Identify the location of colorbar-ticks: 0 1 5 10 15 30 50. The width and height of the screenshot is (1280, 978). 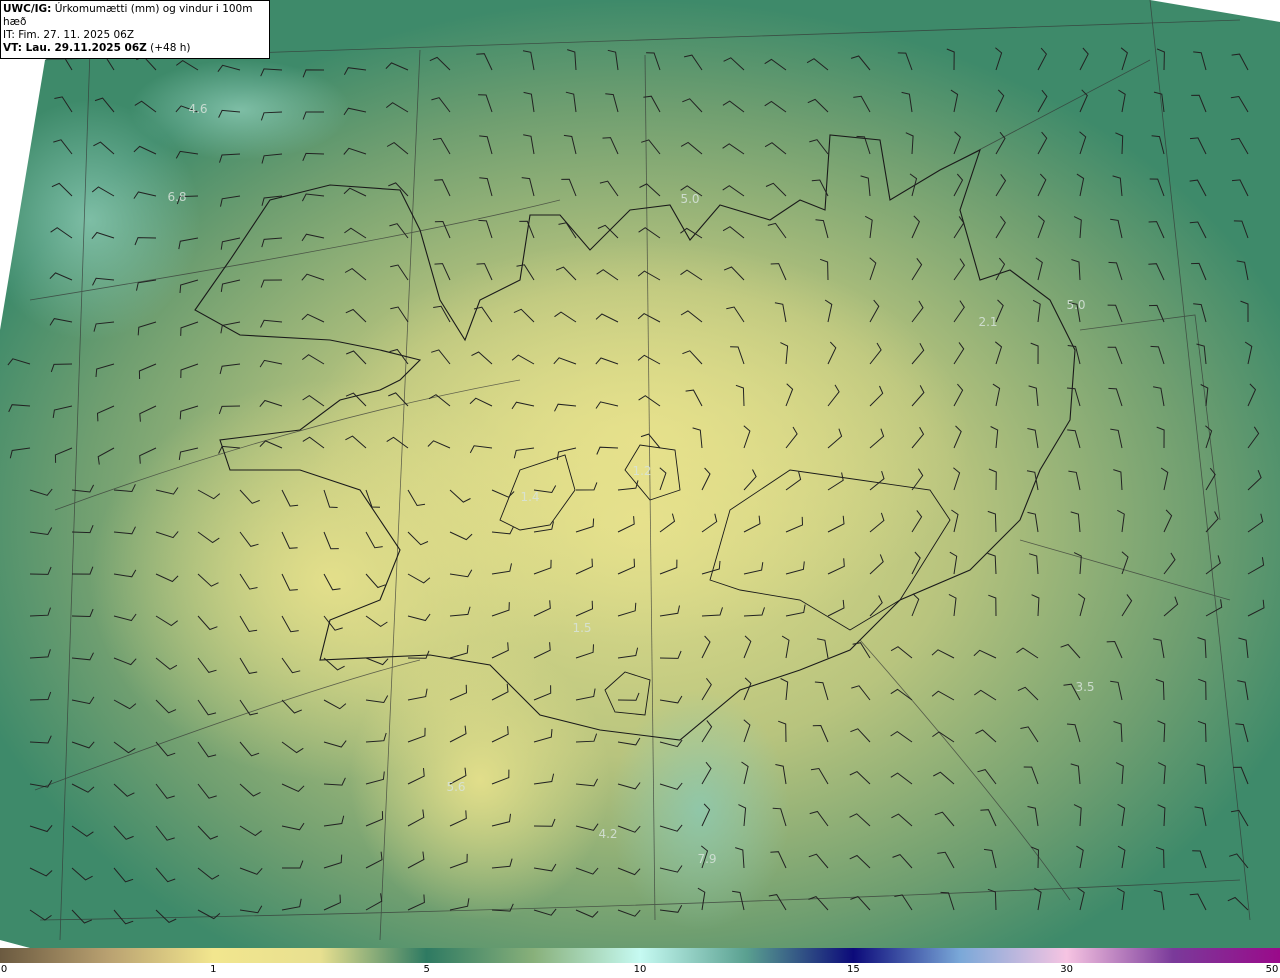
(640, 970).